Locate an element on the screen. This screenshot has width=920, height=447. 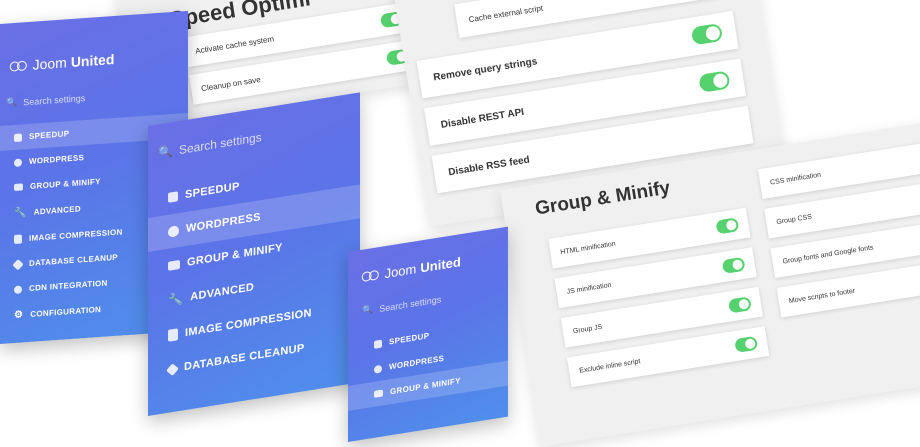
option-label: Remove query strings is located at coordinates (485, 69).